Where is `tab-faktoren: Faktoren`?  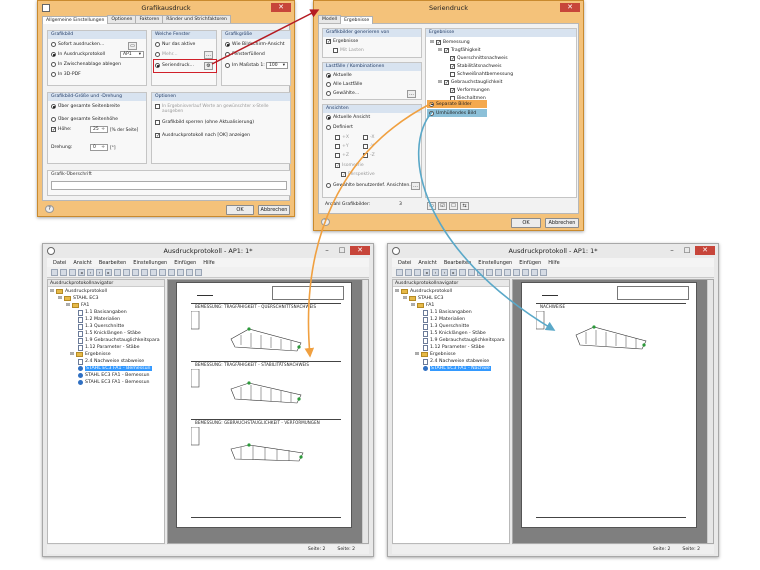
tab-faktoren: Faktoren is located at coordinates (149, 19).